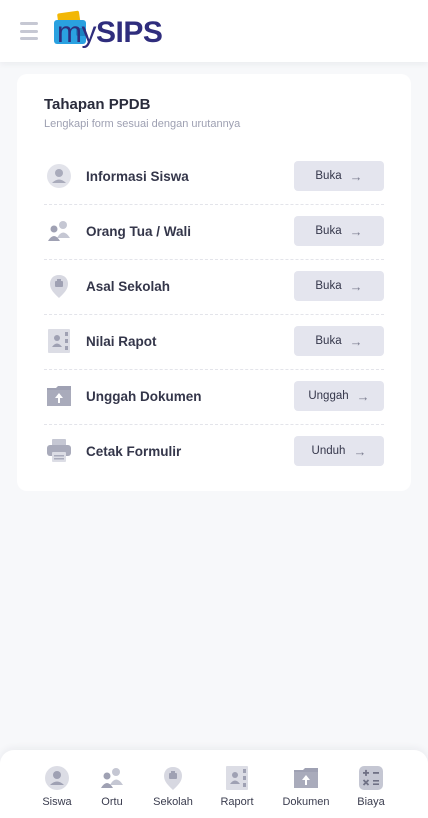 This screenshot has width=428, height=818. What do you see at coordinates (112, 802) in the screenshot?
I see `nav-label: Ortu` at bounding box center [112, 802].